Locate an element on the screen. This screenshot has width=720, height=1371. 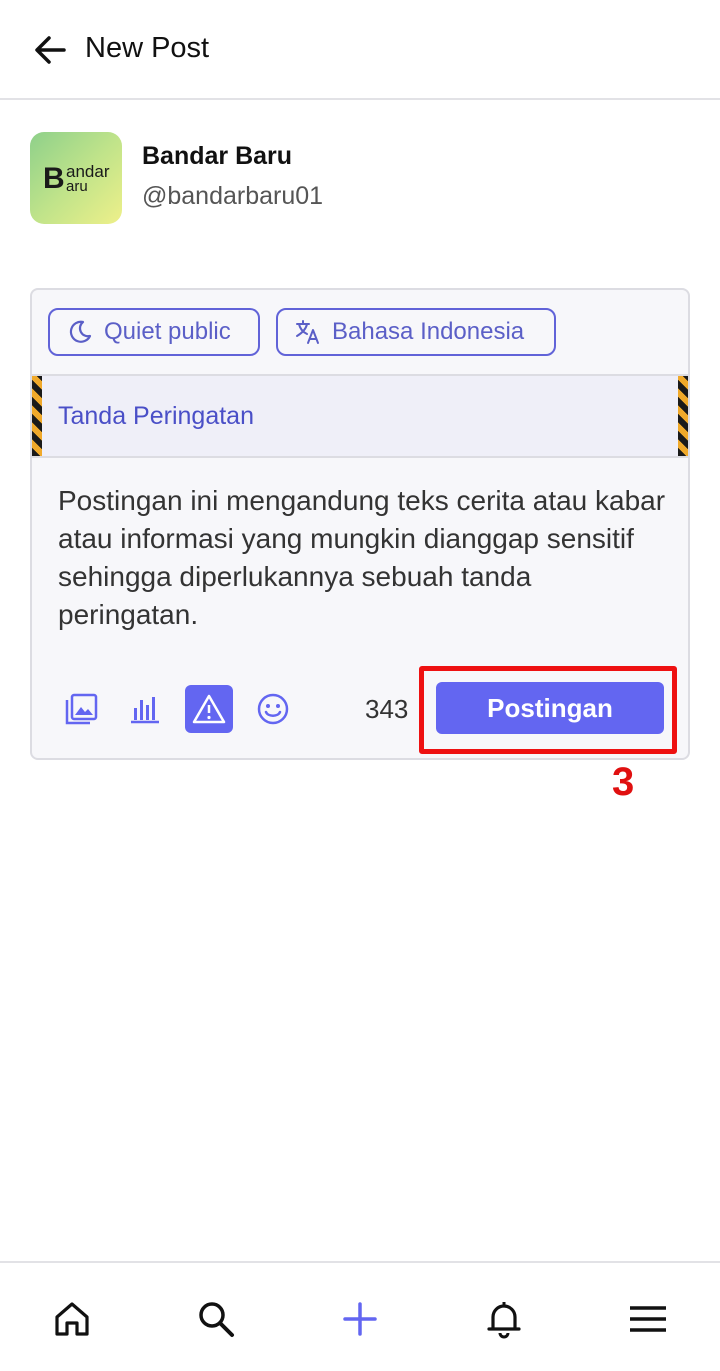
search-icon is located at coordinates (216, 1319).